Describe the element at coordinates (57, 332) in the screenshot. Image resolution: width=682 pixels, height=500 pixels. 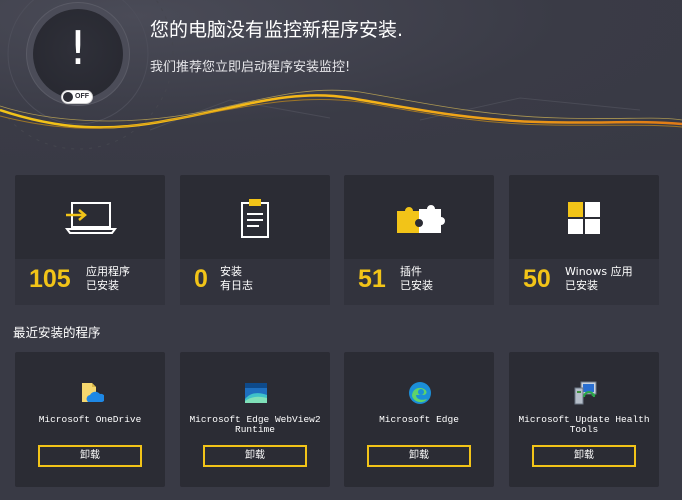
I see `recent-section-title: 最近安装的程序` at that location.